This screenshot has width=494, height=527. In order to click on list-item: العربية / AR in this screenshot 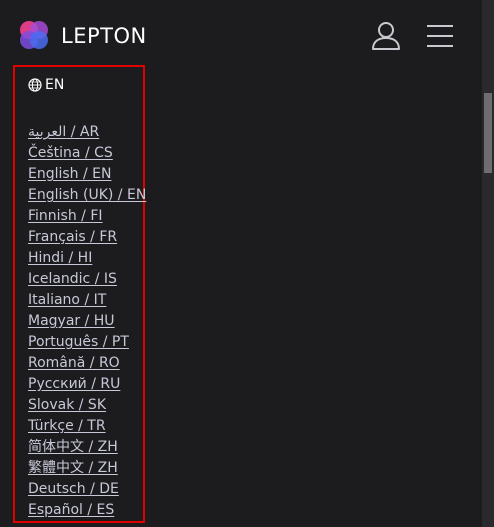, I will do `click(87, 130)`.